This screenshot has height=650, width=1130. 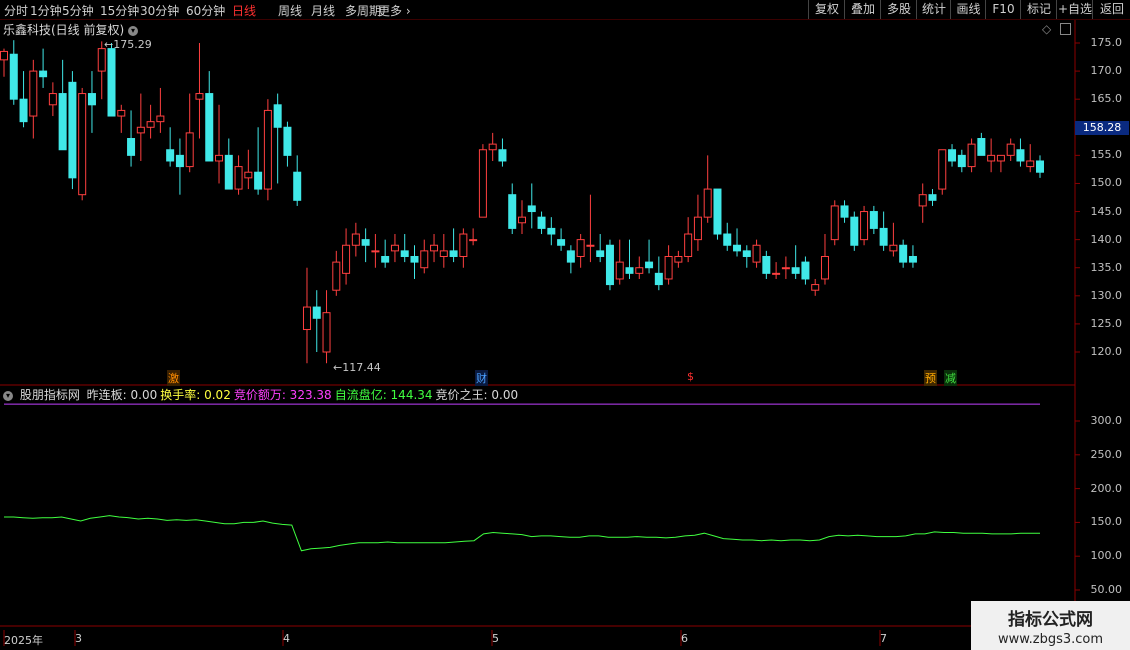 What do you see at coordinates (23, 640) in the screenshot?
I see `time-axis-label: 2025年` at bounding box center [23, 640].